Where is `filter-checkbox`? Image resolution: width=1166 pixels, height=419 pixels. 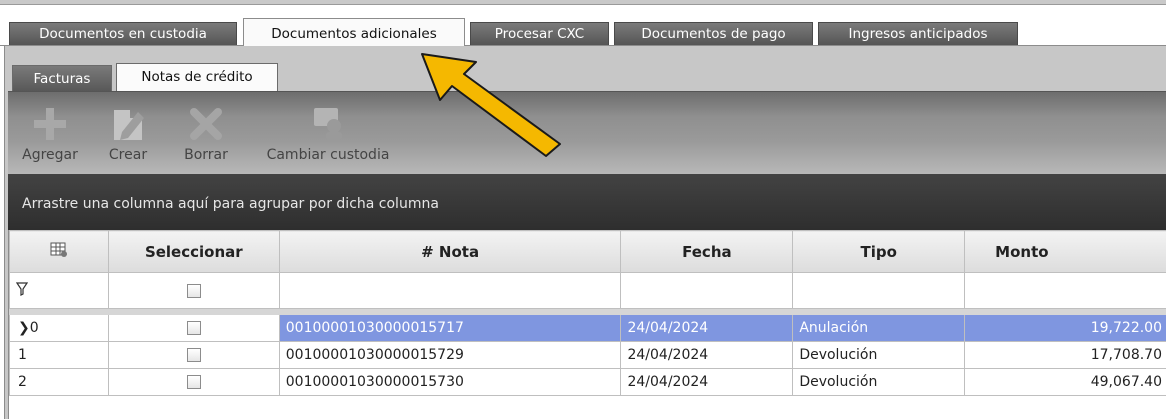 filter-checkbox is located at coordinates (193, 290).